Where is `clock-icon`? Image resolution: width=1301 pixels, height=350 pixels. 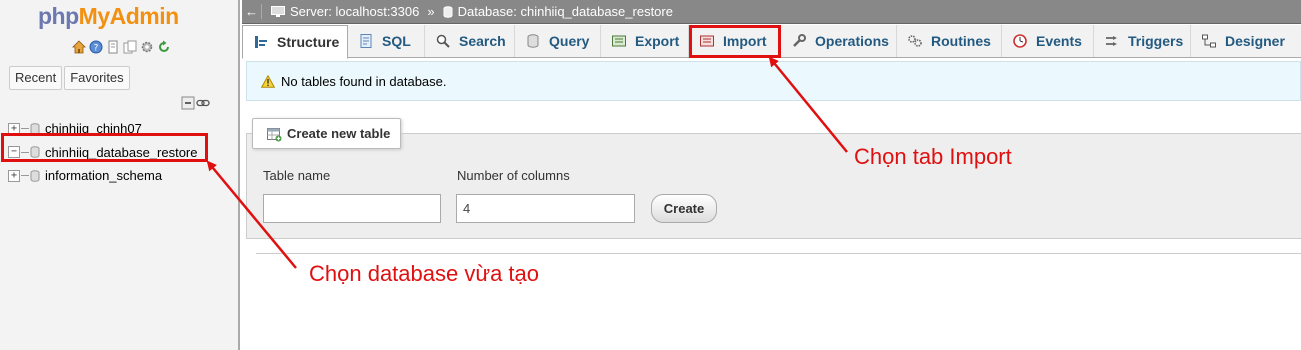
clock-icon is located at coordinates (1020, 41).